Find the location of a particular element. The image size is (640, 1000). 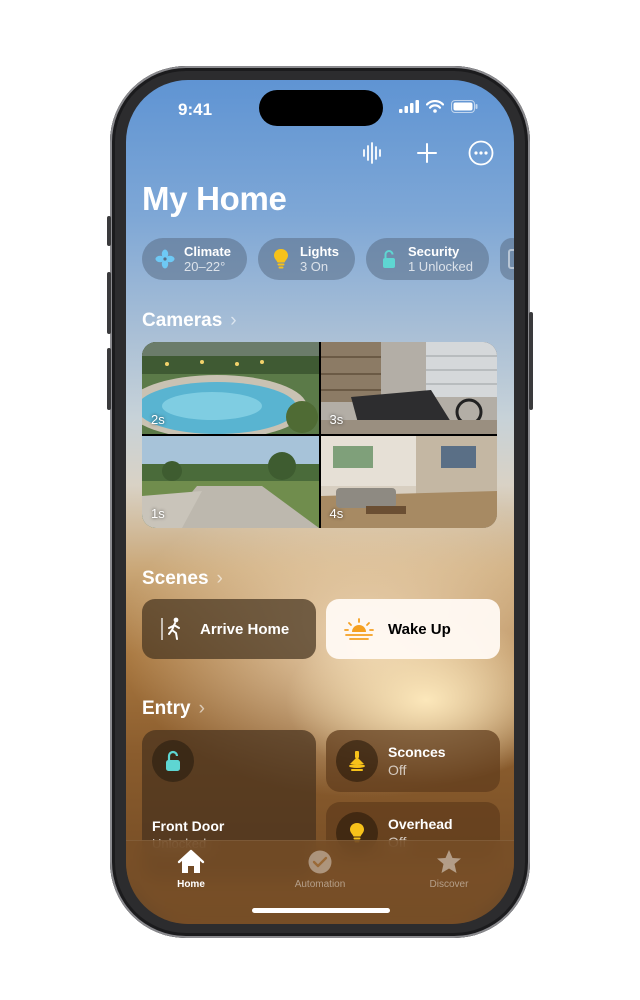

clock-check-icon is located at coordinates (320, 862).